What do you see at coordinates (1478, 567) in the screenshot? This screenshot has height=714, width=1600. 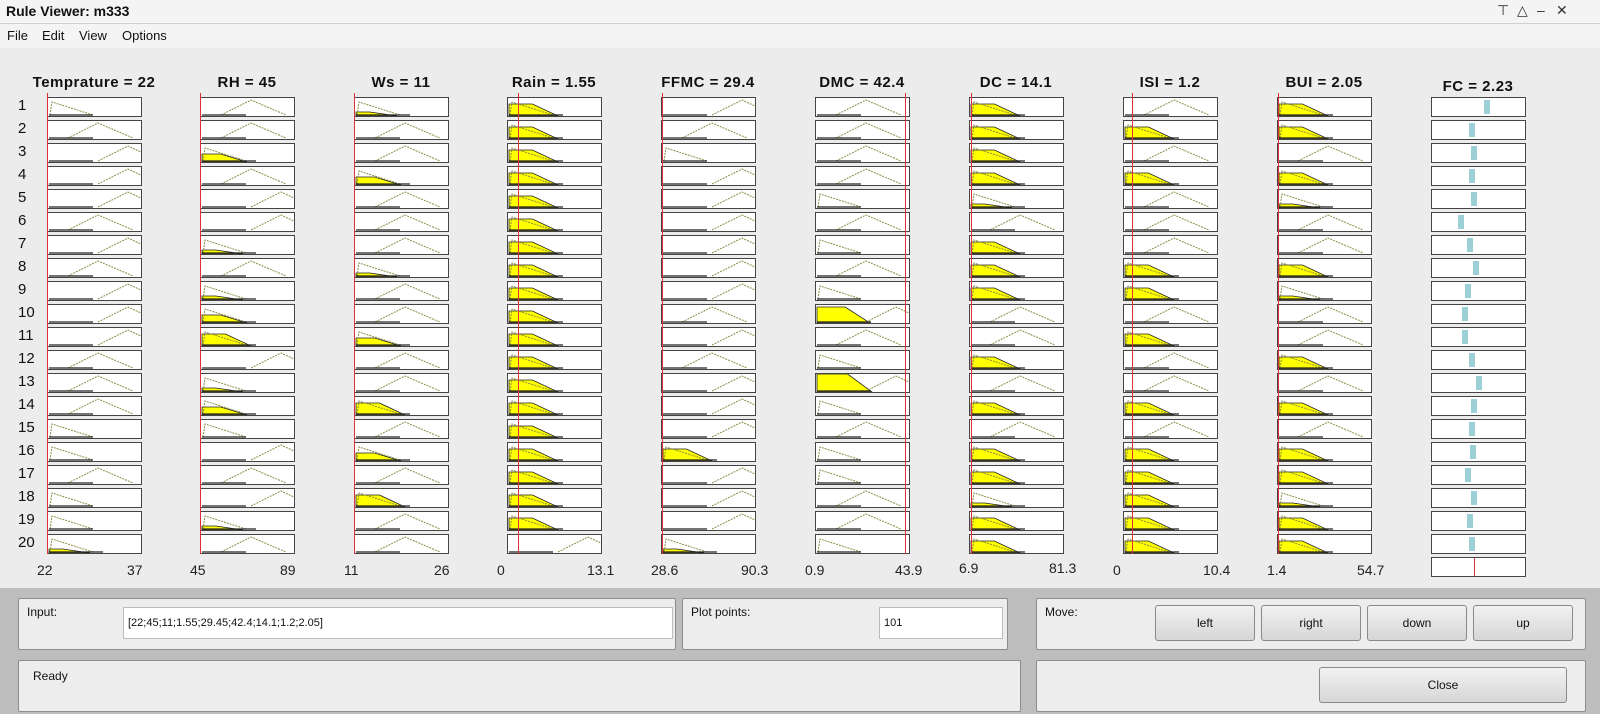 I see `output-aggregate-cell` at bounding box center [1478, 567].